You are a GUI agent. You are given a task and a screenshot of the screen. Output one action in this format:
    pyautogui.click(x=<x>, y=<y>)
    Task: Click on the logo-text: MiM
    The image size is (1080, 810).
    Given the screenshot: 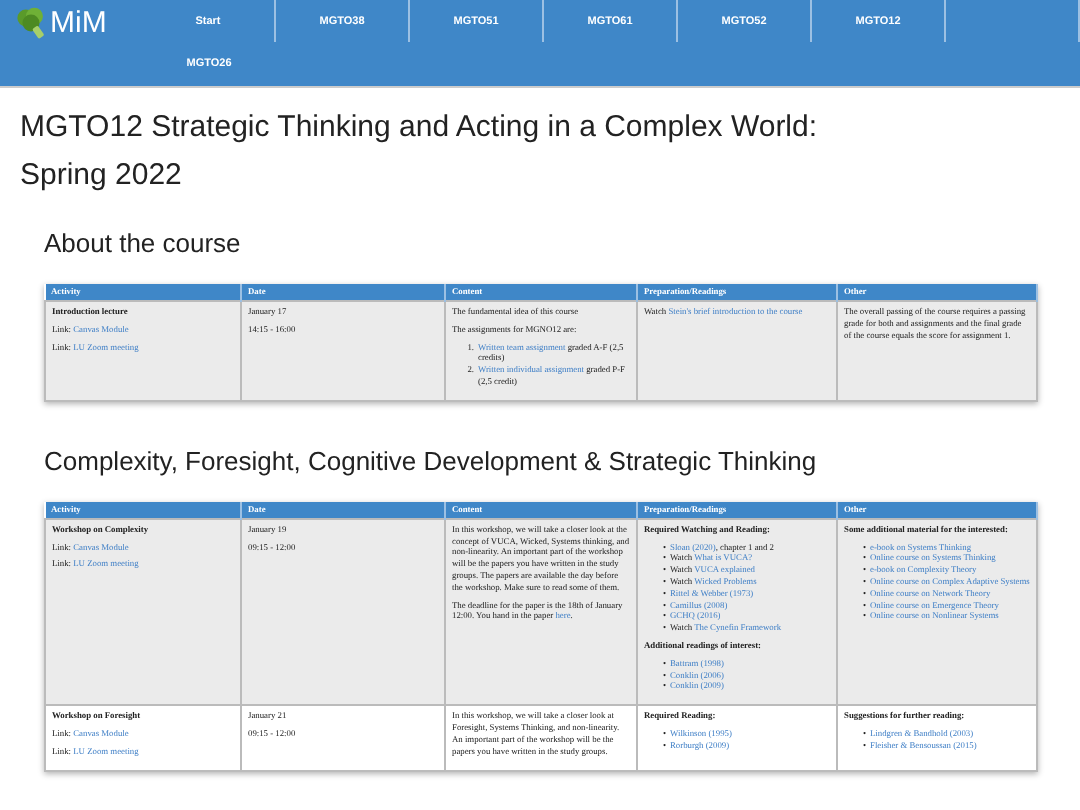 What is the action you would take?
    pyautogui.click(x=78, y=24)
    